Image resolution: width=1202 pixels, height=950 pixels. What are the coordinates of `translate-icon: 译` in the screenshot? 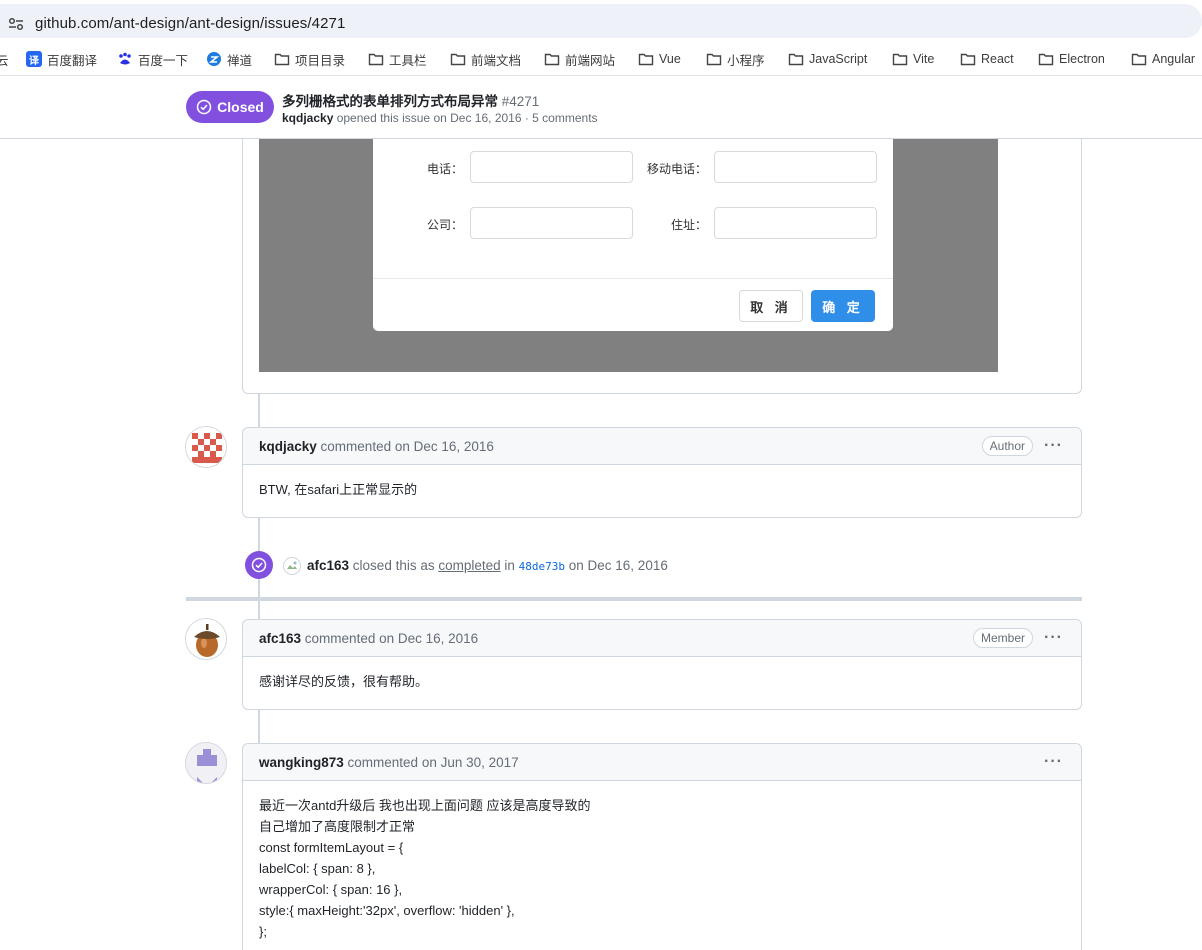 It's located at (34, 59).